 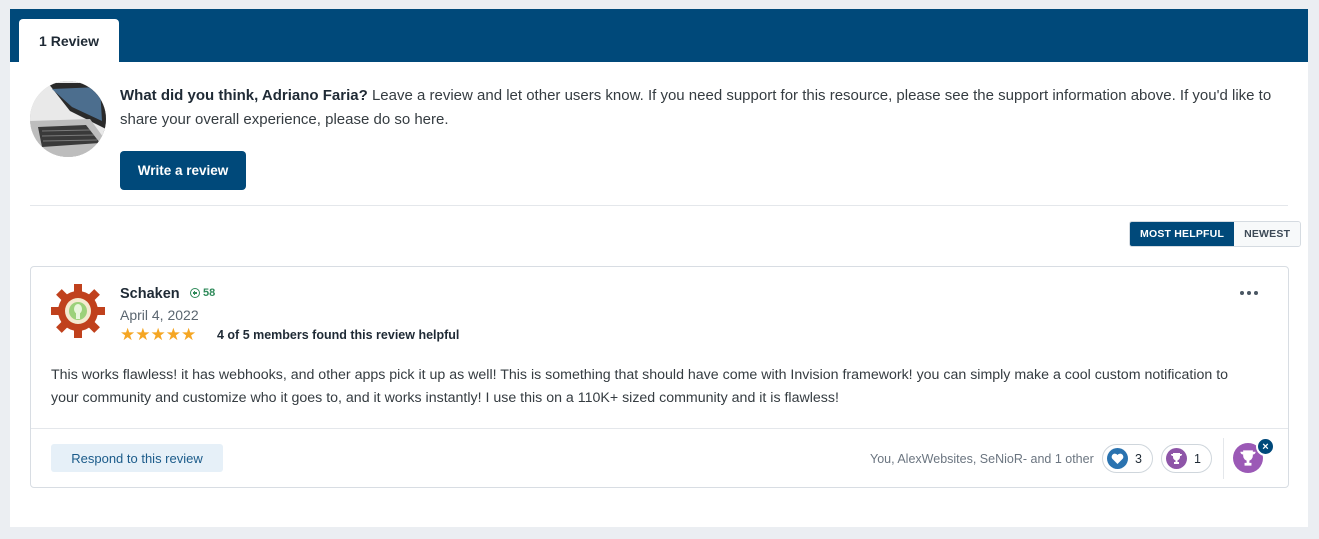 What do you see at coordinates (69, 40) in the screenshot?
I see `tab-reviews: 1 Review` at bounding box center [69, 40].